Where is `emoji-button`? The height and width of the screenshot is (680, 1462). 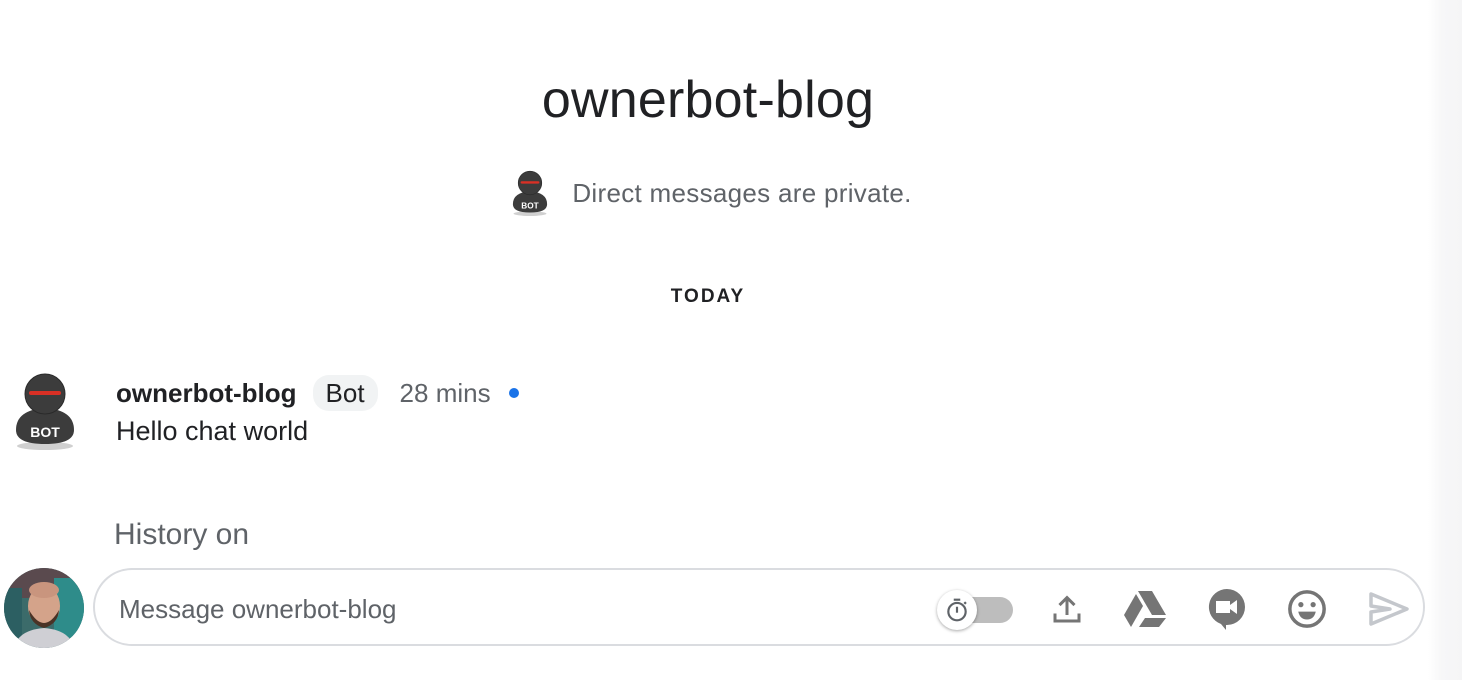
emoji-button is located at coordinates (1307, 609).